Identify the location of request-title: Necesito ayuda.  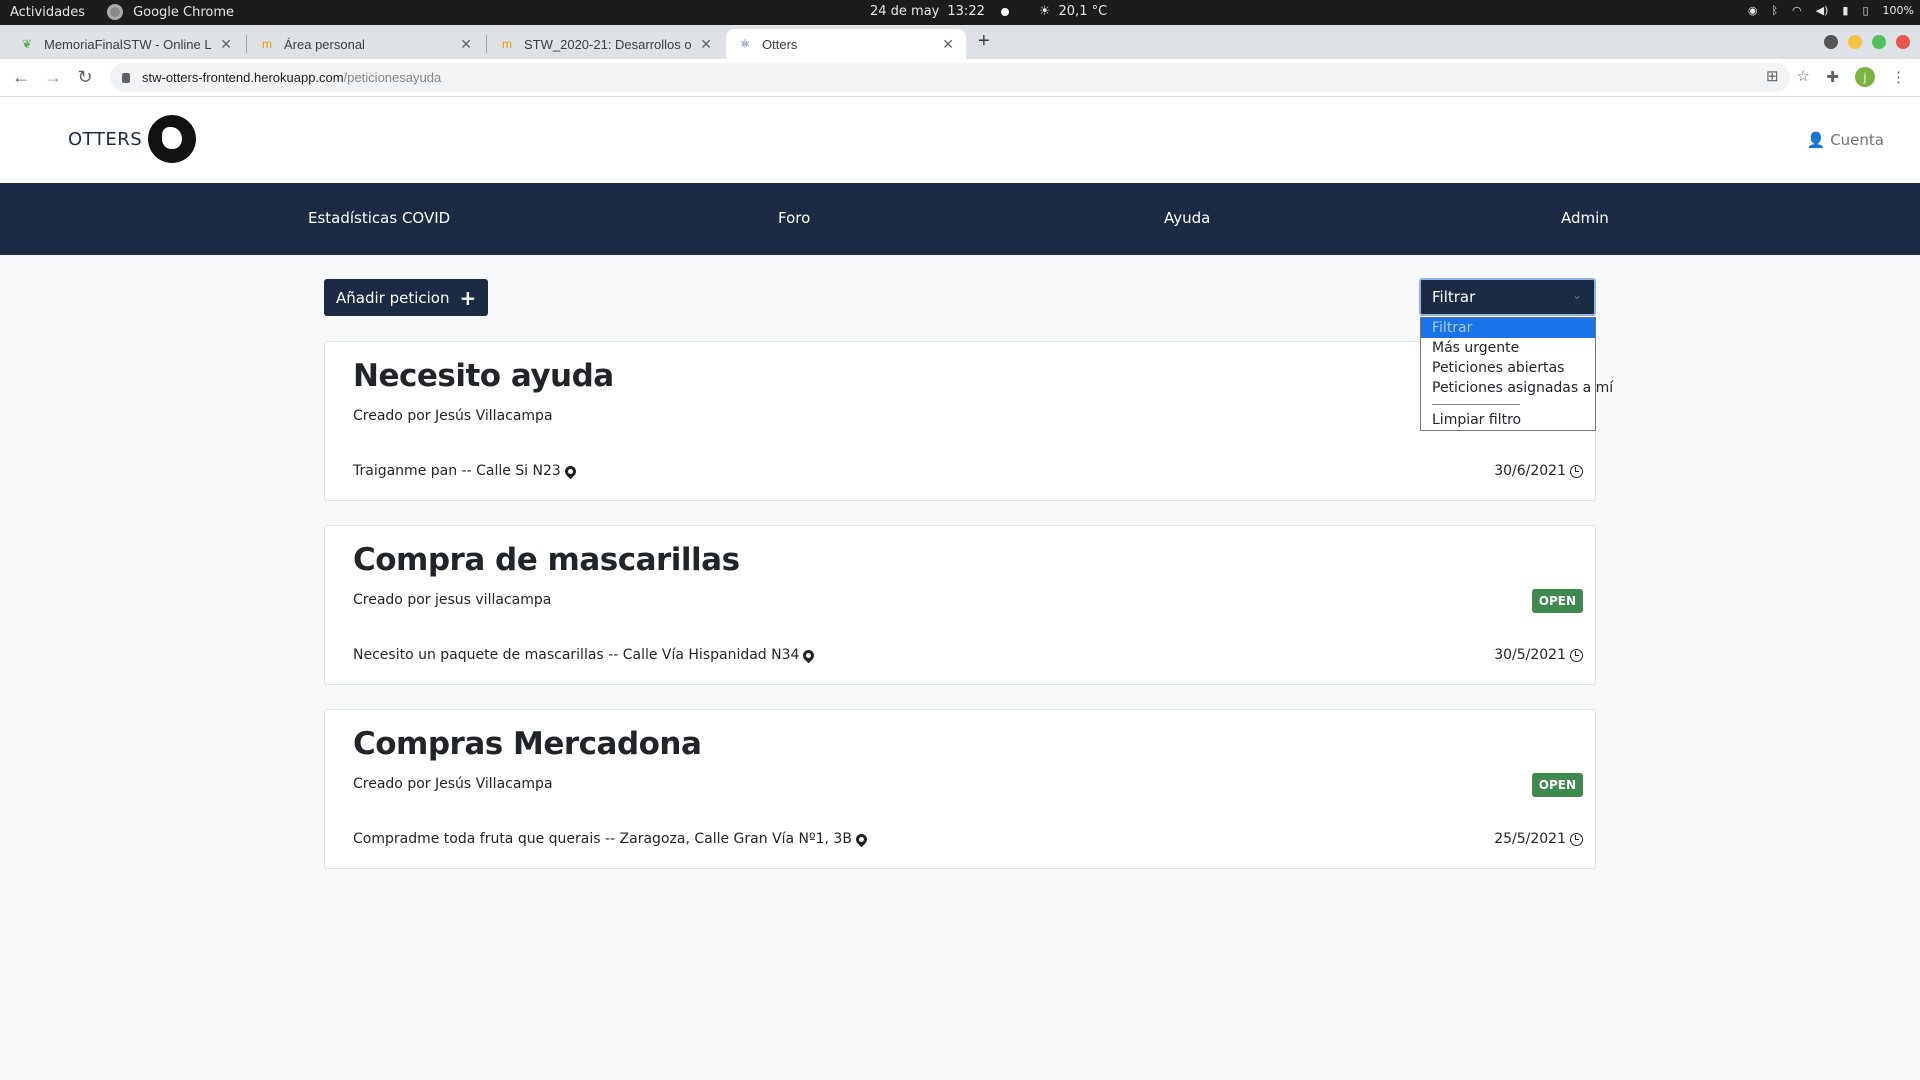
(483, 376).